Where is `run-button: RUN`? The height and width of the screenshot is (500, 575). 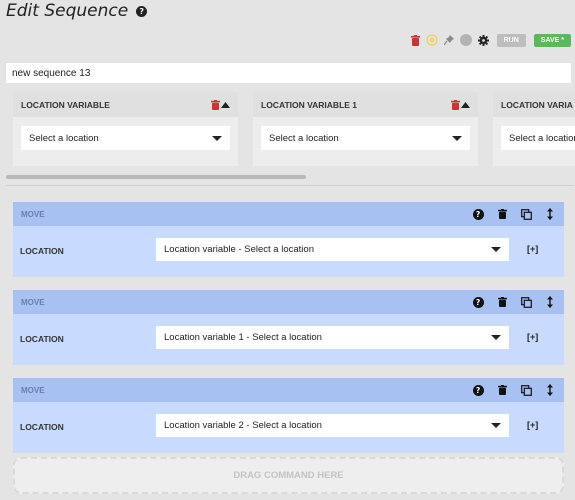 run-button: RUN is located at coordinates (511, 40).